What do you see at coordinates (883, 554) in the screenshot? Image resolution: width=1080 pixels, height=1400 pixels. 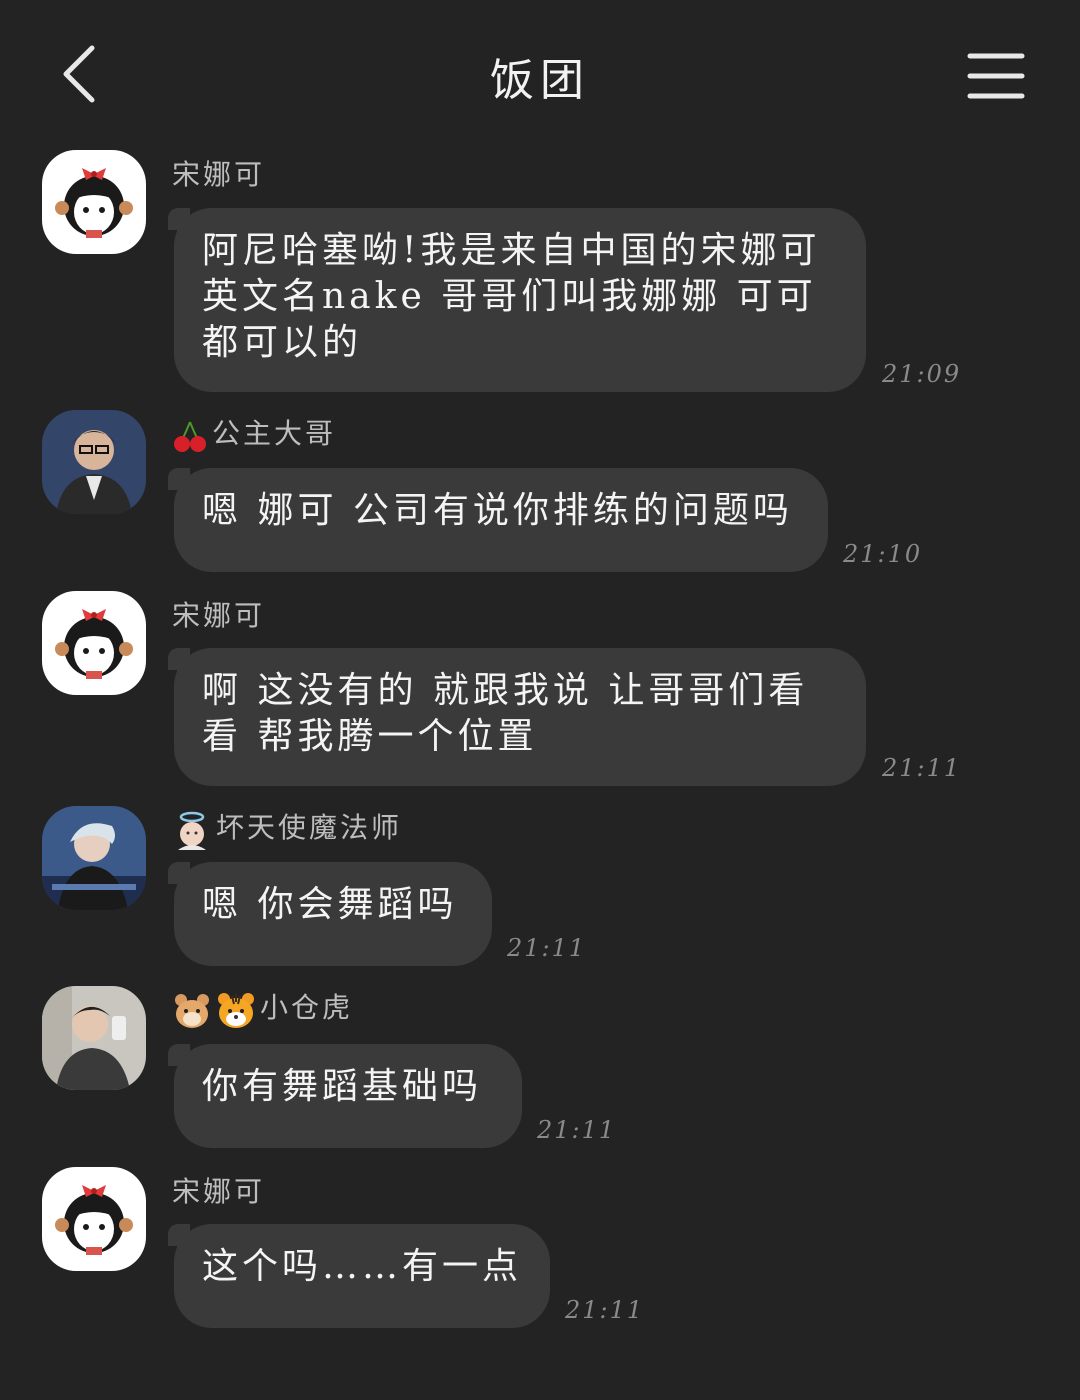 I see `message-time: 21:10` at bounding box center [883, 554].